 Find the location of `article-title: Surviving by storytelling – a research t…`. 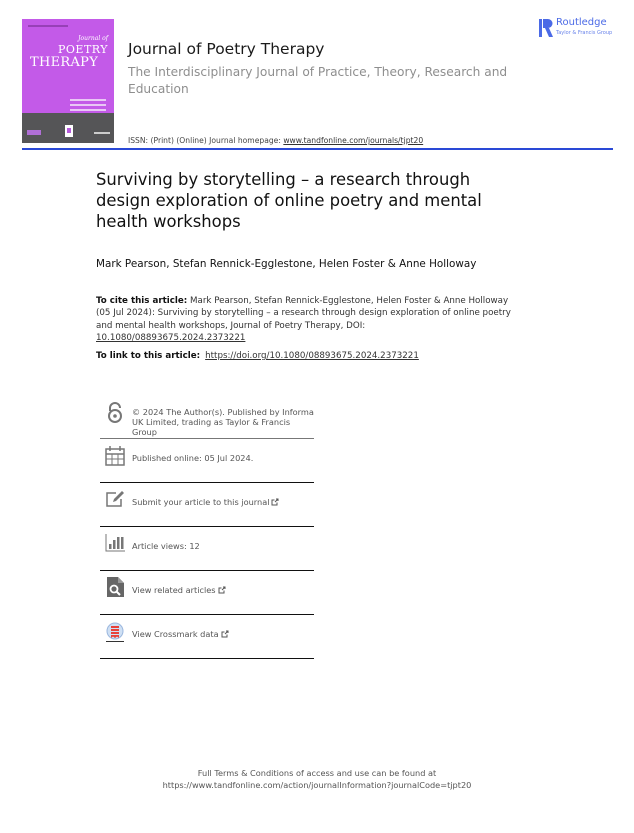

article-title: Surviving by storytelling – a research t… is located at coordinates (289, 200).